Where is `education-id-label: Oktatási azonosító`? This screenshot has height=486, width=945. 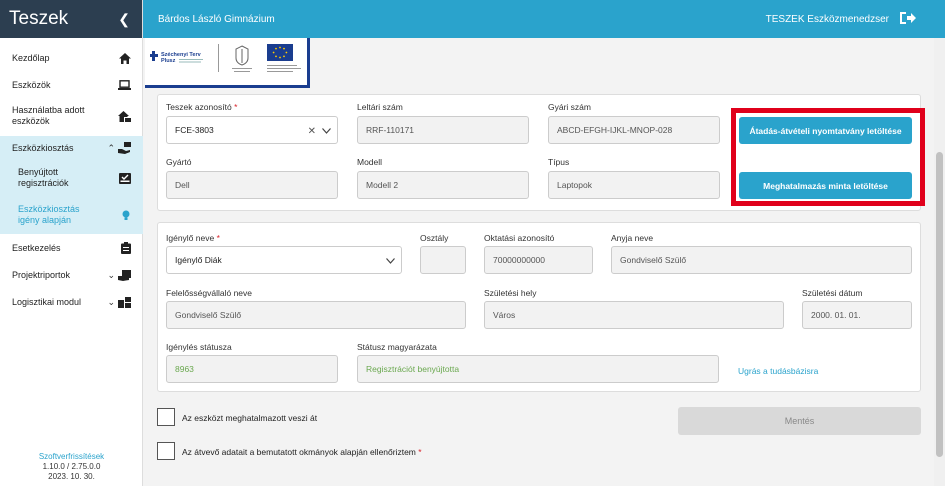
education-id-label: Oktatási azonosító is located at coordinates (519, 238).